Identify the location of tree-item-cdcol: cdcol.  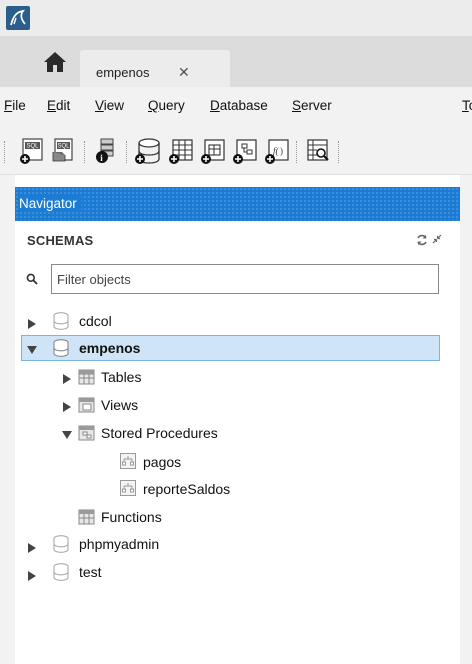
(95, 321).